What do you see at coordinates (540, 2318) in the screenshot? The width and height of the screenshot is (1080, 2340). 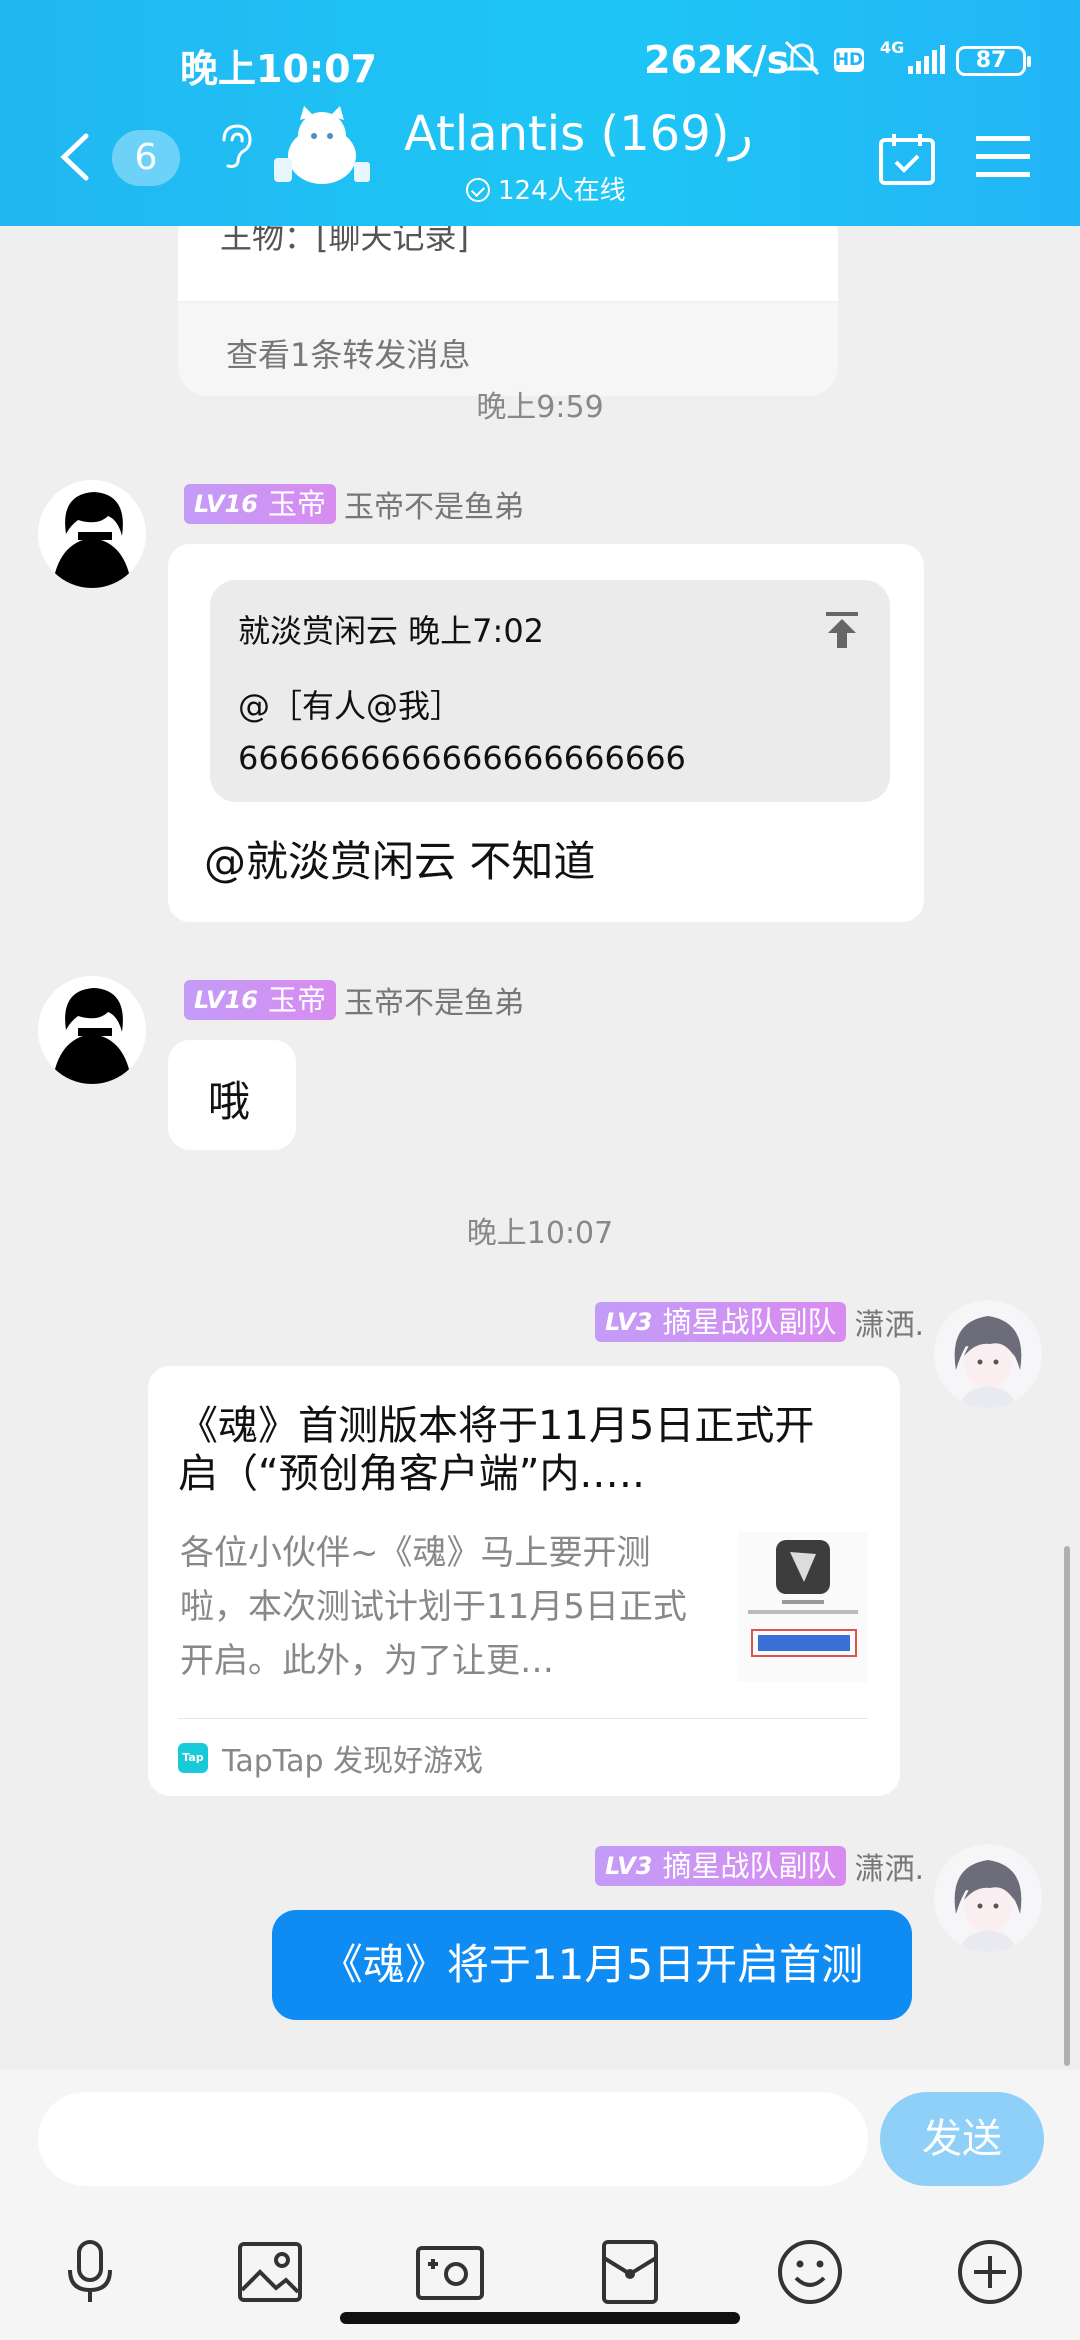 I see `home-indicator` at bounding box center [540, 2318].